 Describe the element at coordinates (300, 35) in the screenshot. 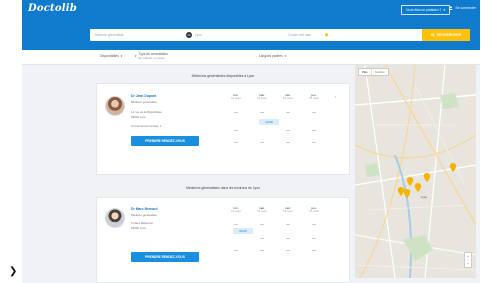

I see `availability-placeholder: Choisir une date` at that location.